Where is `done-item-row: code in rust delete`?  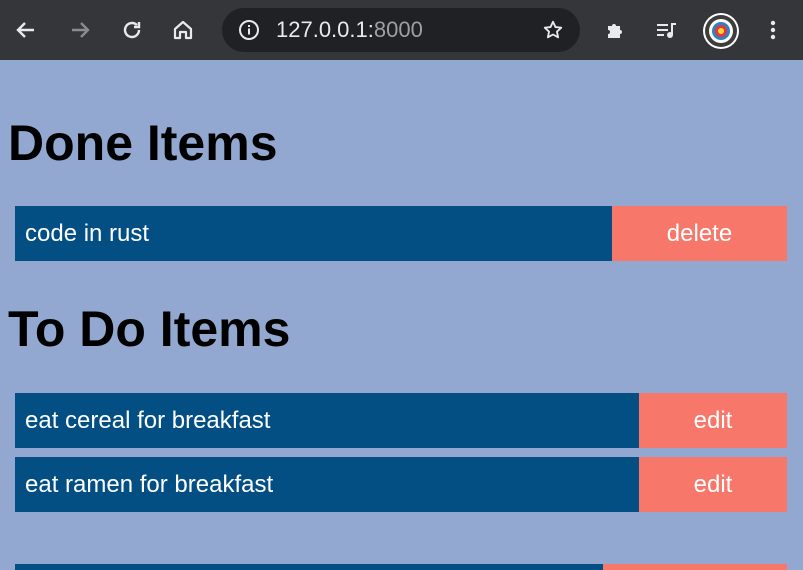
done-item-row: code in rust delete is located at coordinates (401, 233).